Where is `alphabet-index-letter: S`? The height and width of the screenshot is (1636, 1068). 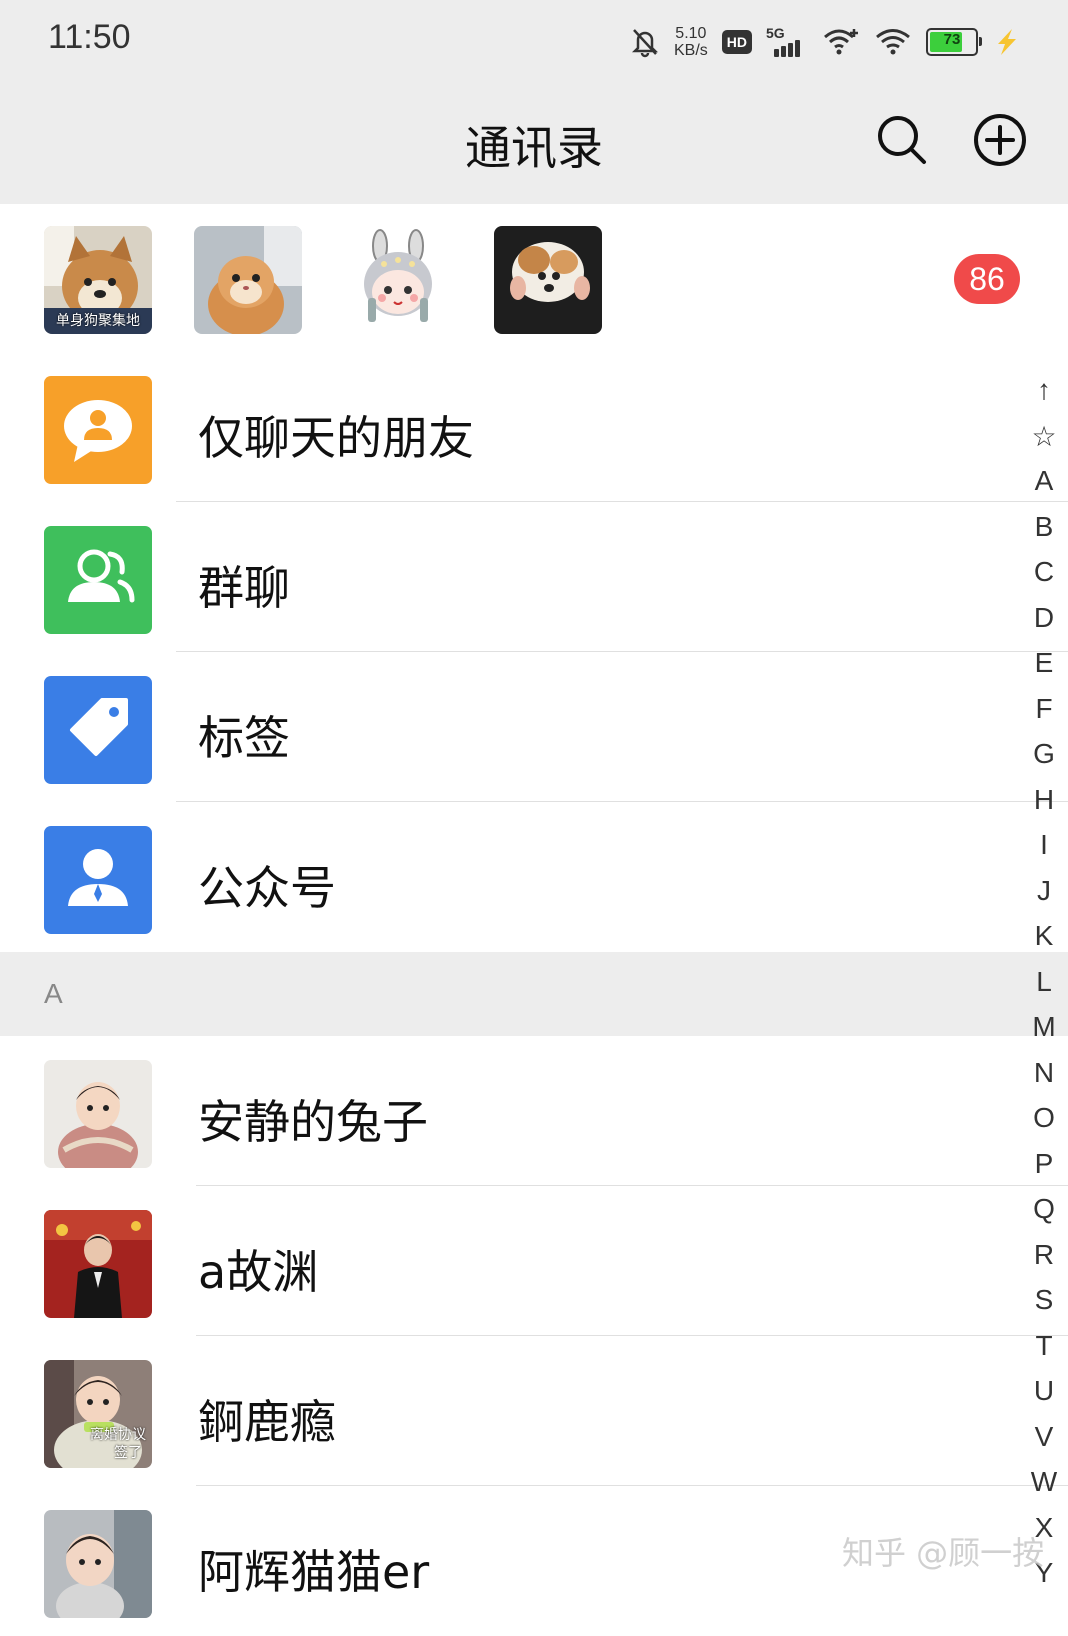
alphabet-index-letter: S is located at coordinates (1044, 1300).